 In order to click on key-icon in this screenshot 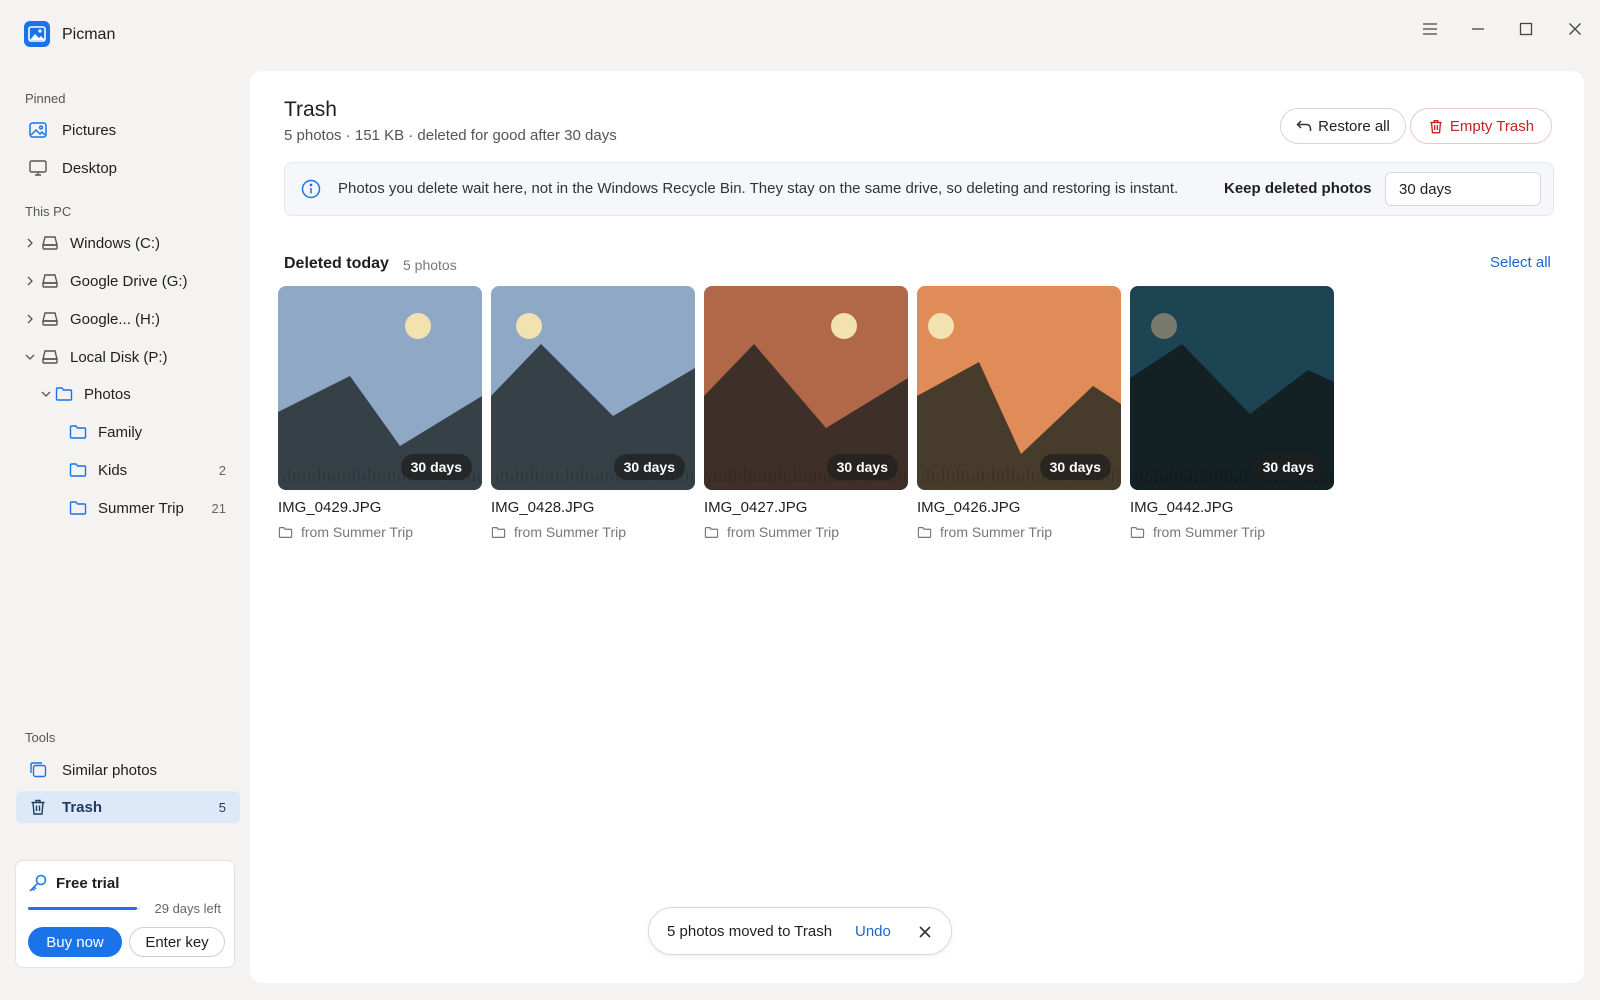, I will do `click(38, 883)`.